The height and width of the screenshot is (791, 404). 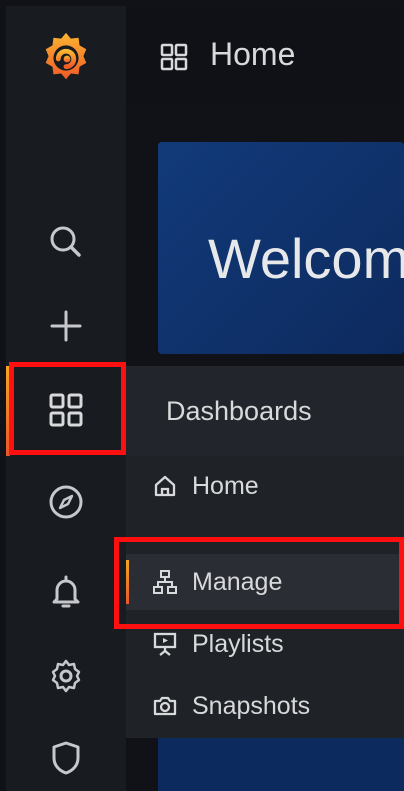 What do you see at coordinates (251, 705) in the screenshot?
I see `menu-item-label: Snapshots` at bounding box center [251, 705].